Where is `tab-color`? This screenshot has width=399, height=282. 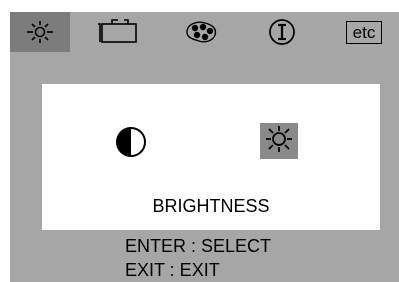 tab-color is located at coordinates (201, 32).